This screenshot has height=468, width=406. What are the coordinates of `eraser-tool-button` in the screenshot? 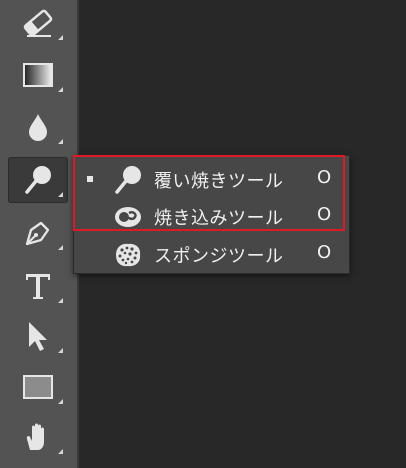 It's located at (38, 23).